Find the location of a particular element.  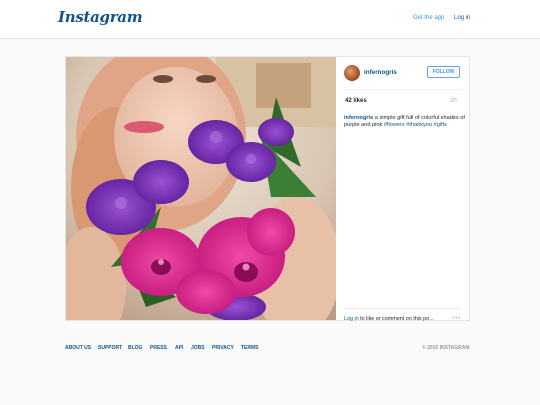

footer-link-about: ABOUT US is located at coordinates (78, 348).